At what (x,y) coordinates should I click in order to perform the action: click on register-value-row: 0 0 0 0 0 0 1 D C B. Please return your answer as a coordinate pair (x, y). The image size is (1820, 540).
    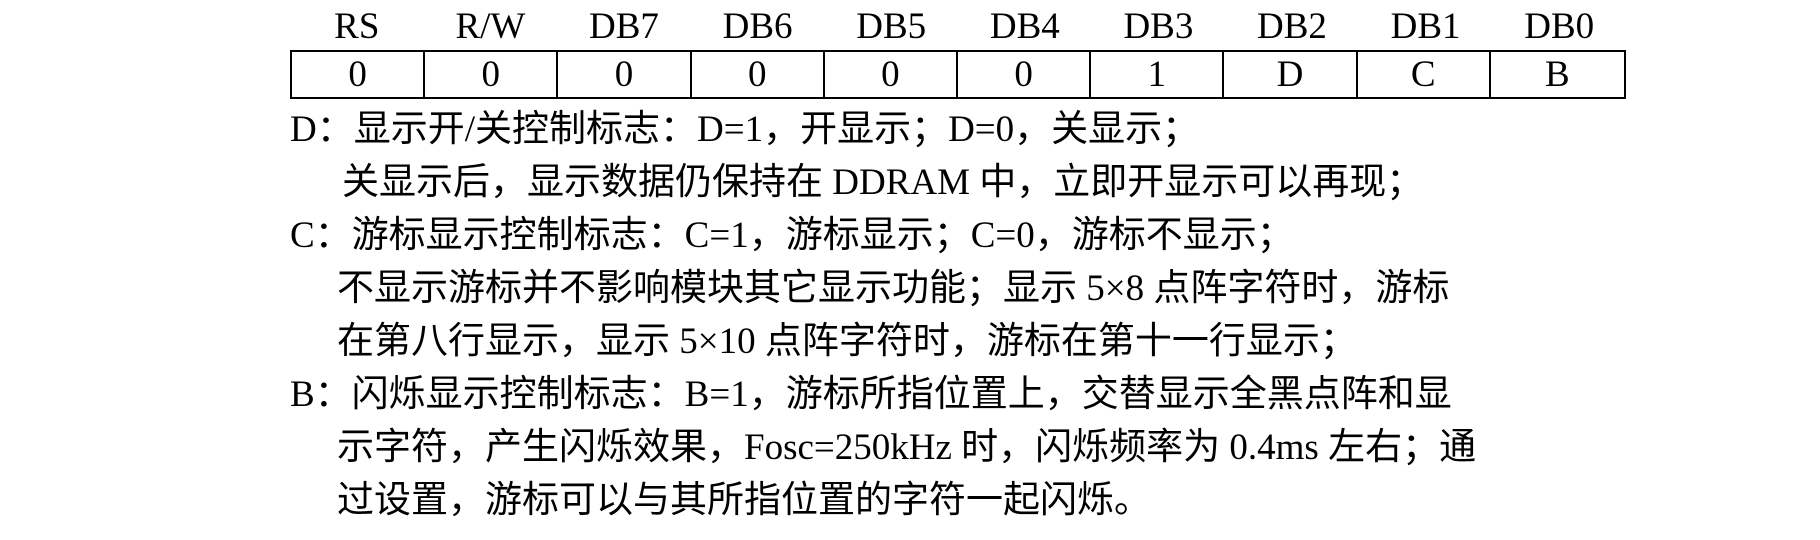
    Looking at the image, I should click on (958, 74).